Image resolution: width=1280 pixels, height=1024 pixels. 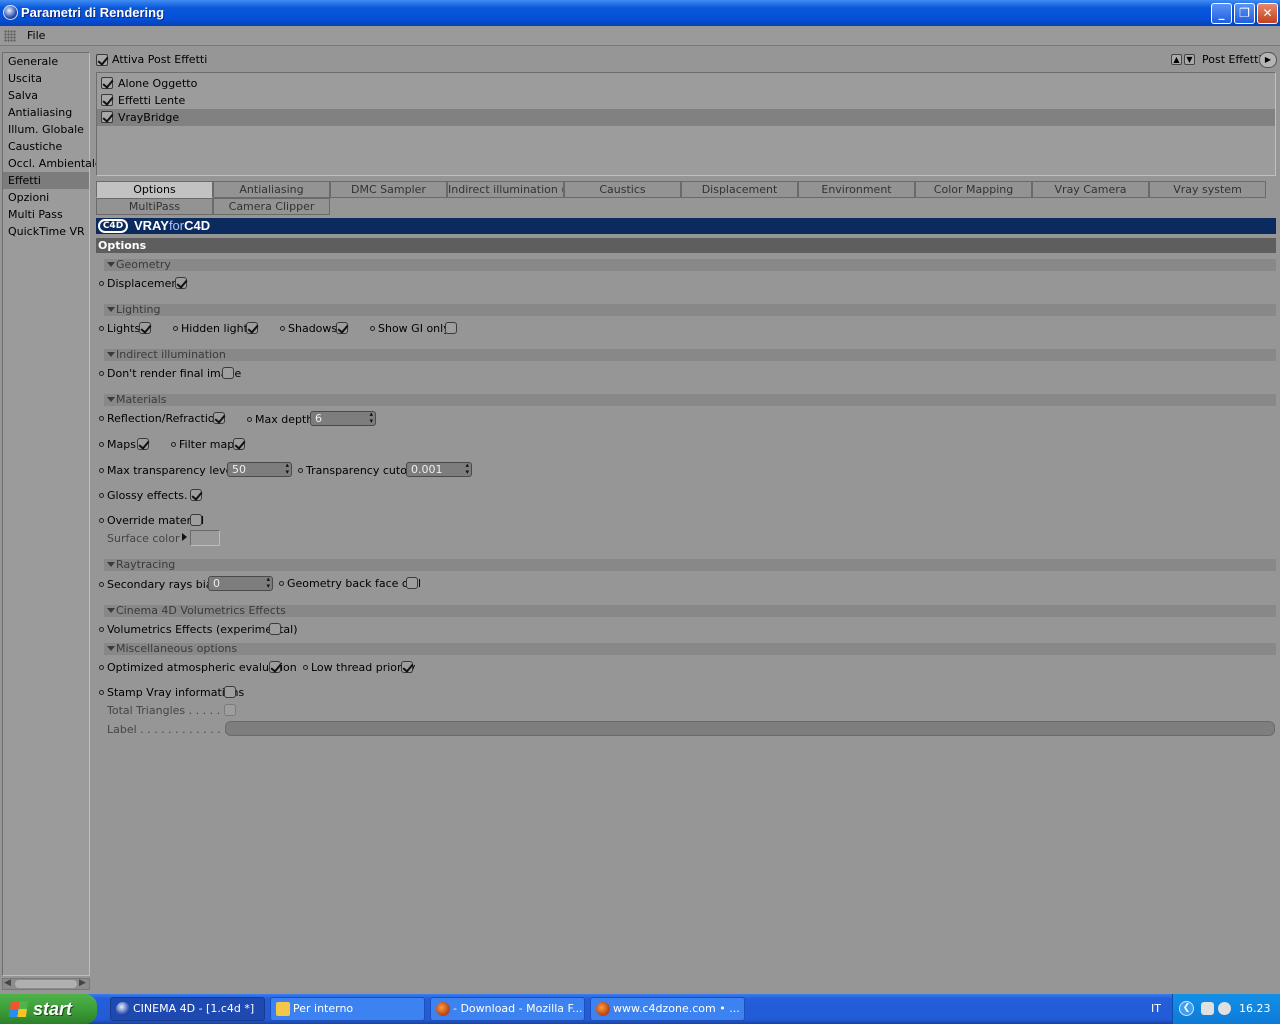 I want to click on left-horizontal-scrollbar: ◀ ▶, so click(x=46, y=984).